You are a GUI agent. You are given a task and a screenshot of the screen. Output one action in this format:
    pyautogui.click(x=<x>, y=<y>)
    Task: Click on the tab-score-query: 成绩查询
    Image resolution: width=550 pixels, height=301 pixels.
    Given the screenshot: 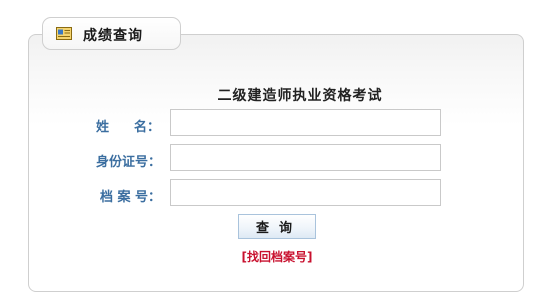 What is the action you would take?
    pyautogui.click(x=111, y=33)
    